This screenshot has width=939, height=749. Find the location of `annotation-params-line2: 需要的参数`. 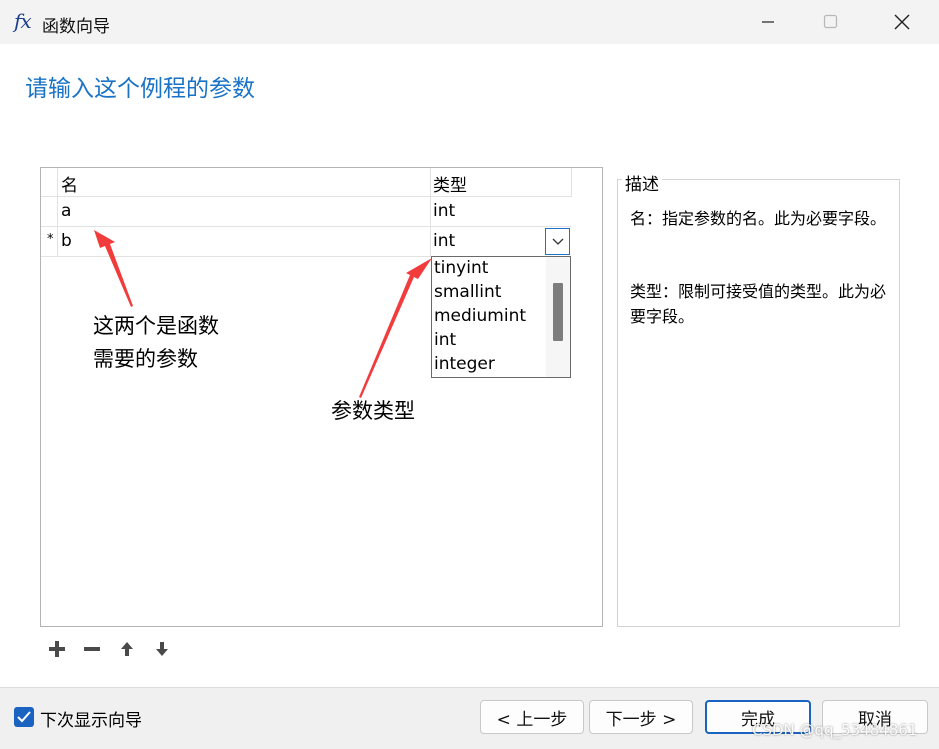

annotation-params-line2: 需要的参数 is located at coordinates (145, 359).